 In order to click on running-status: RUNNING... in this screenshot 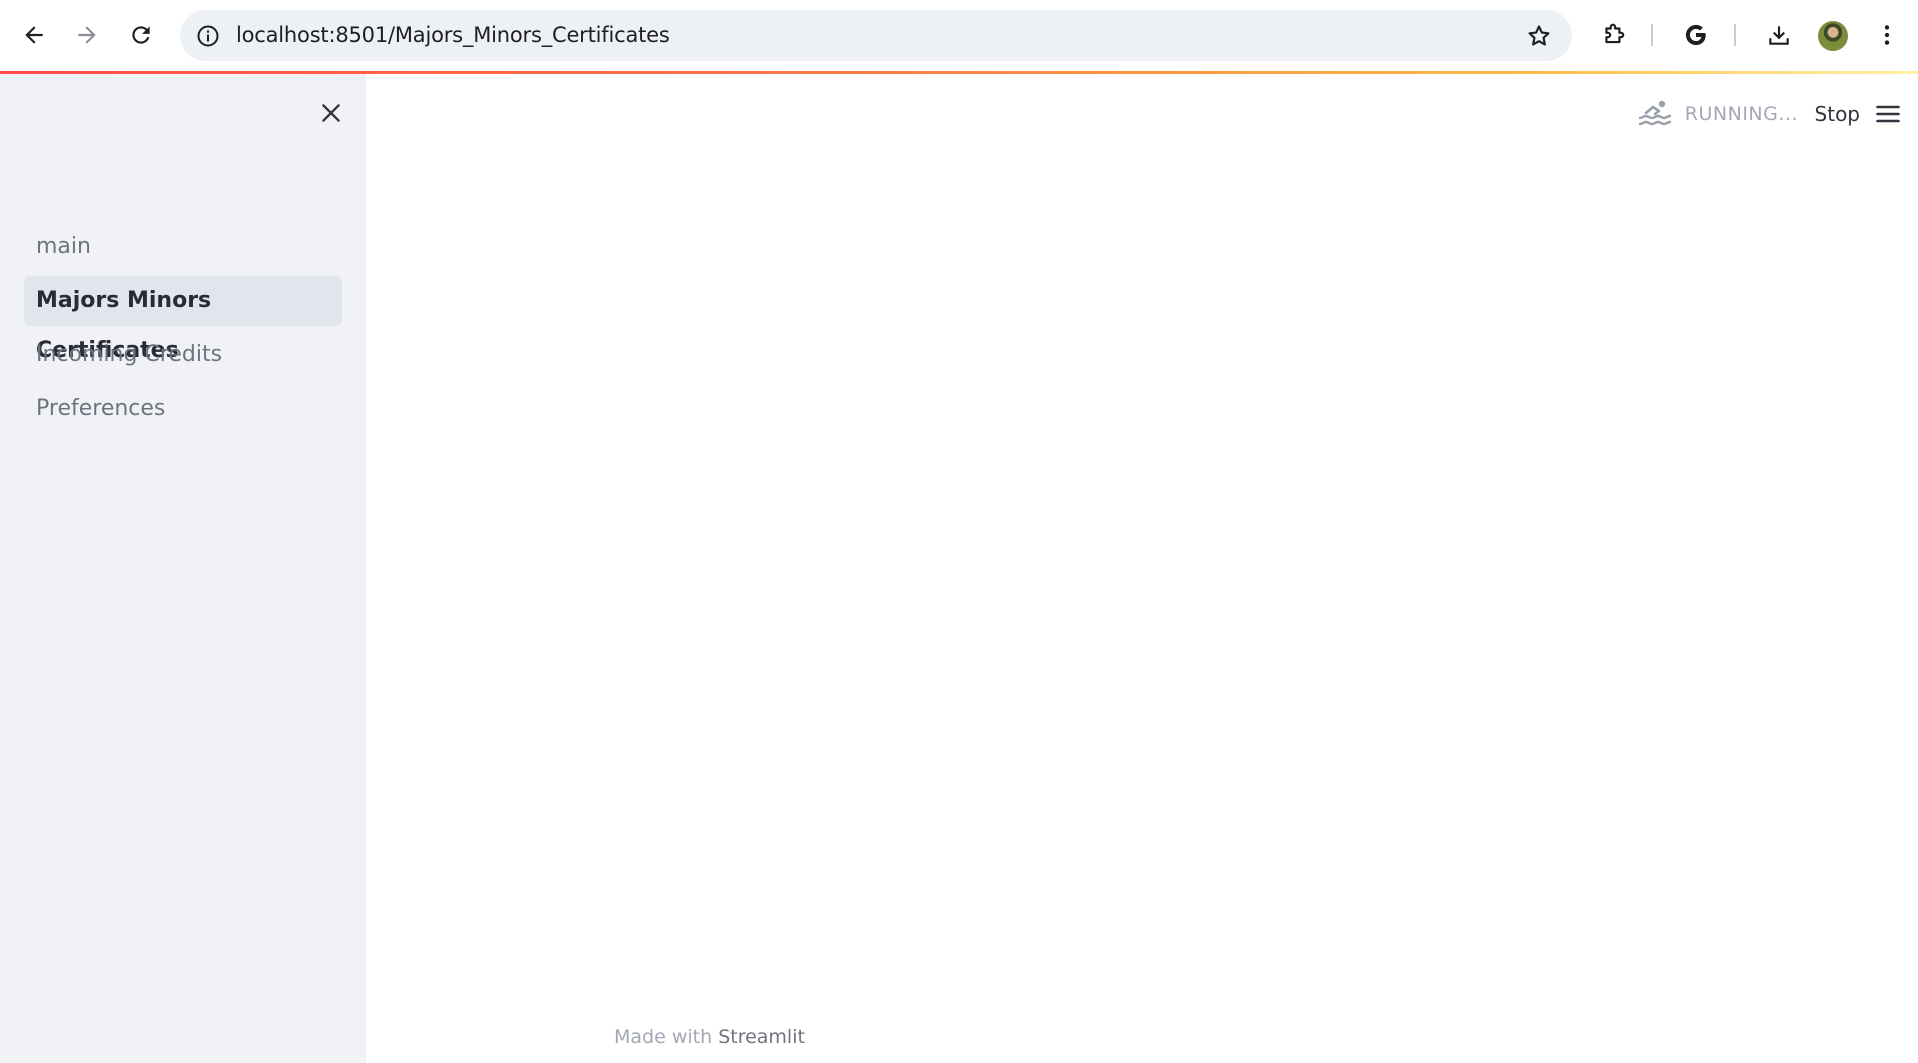, I will do `click(1717, 114)`.